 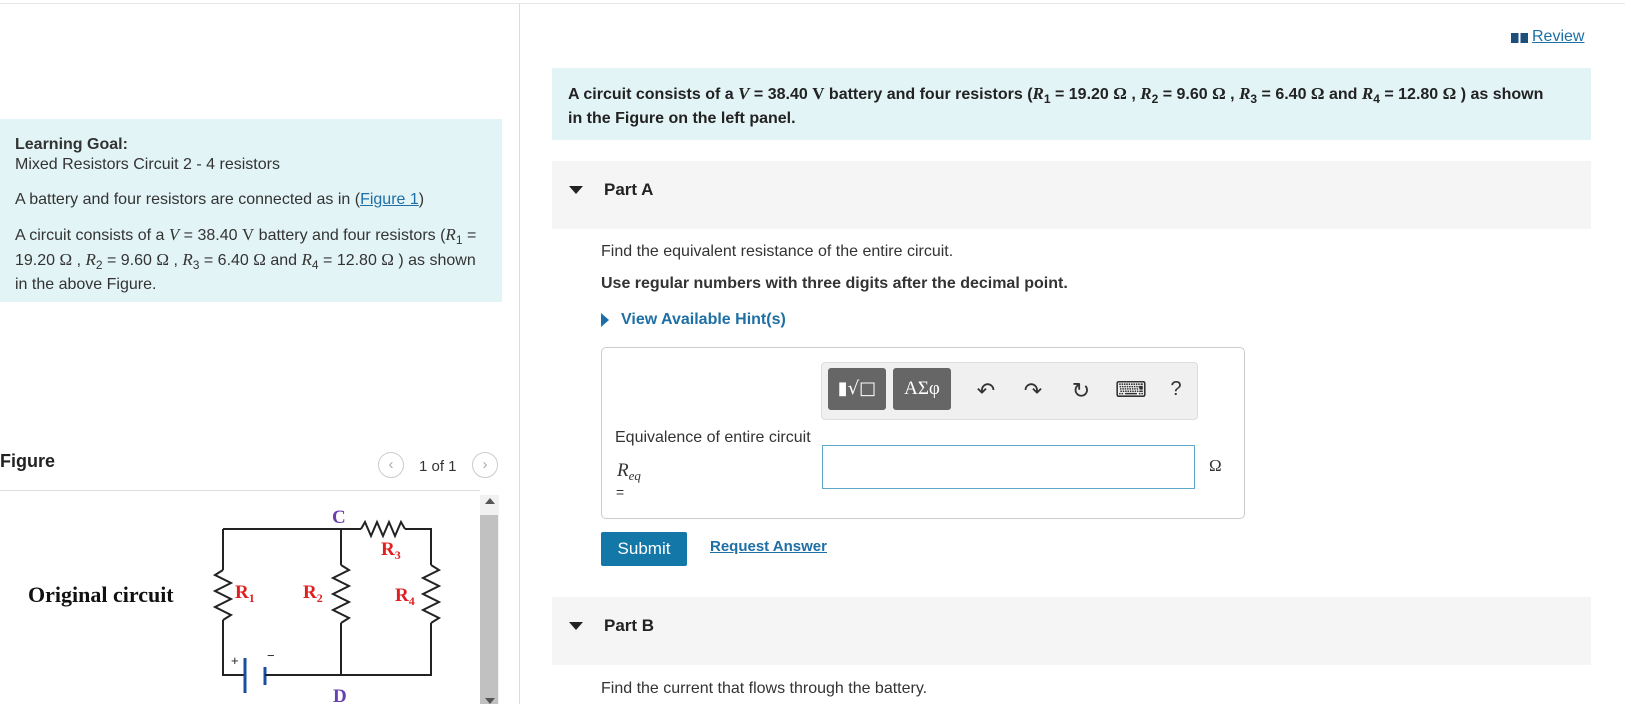 I want to click on templates-icon: ▮√□, so click(x=857, y=388).